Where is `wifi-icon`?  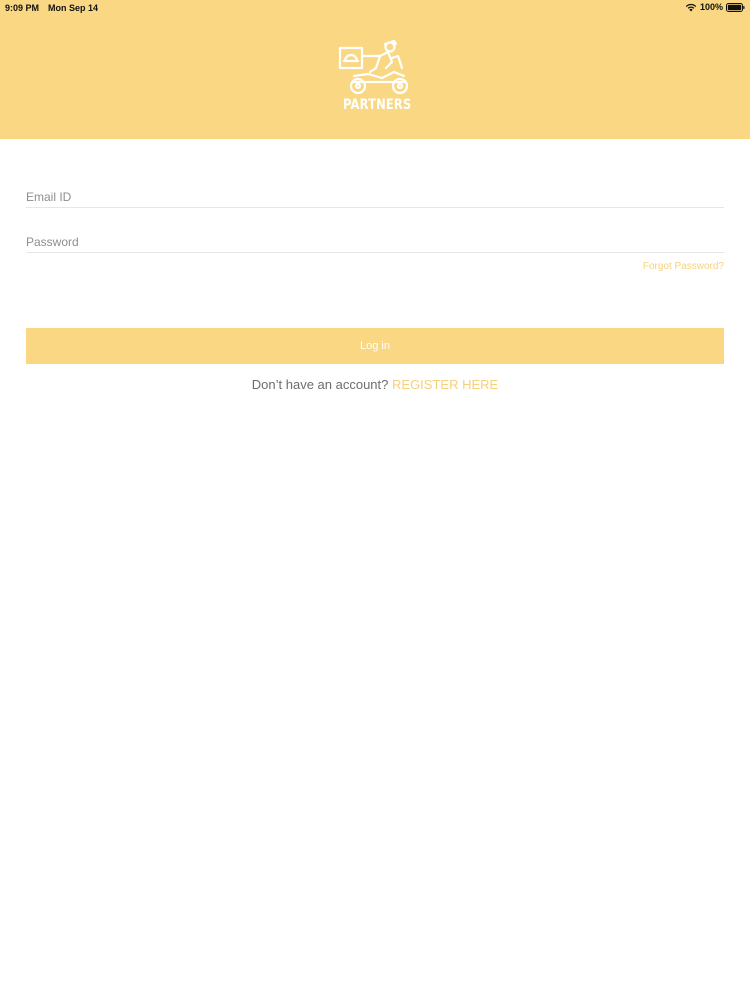
wifi-icon is located at coordinates (691, 7).